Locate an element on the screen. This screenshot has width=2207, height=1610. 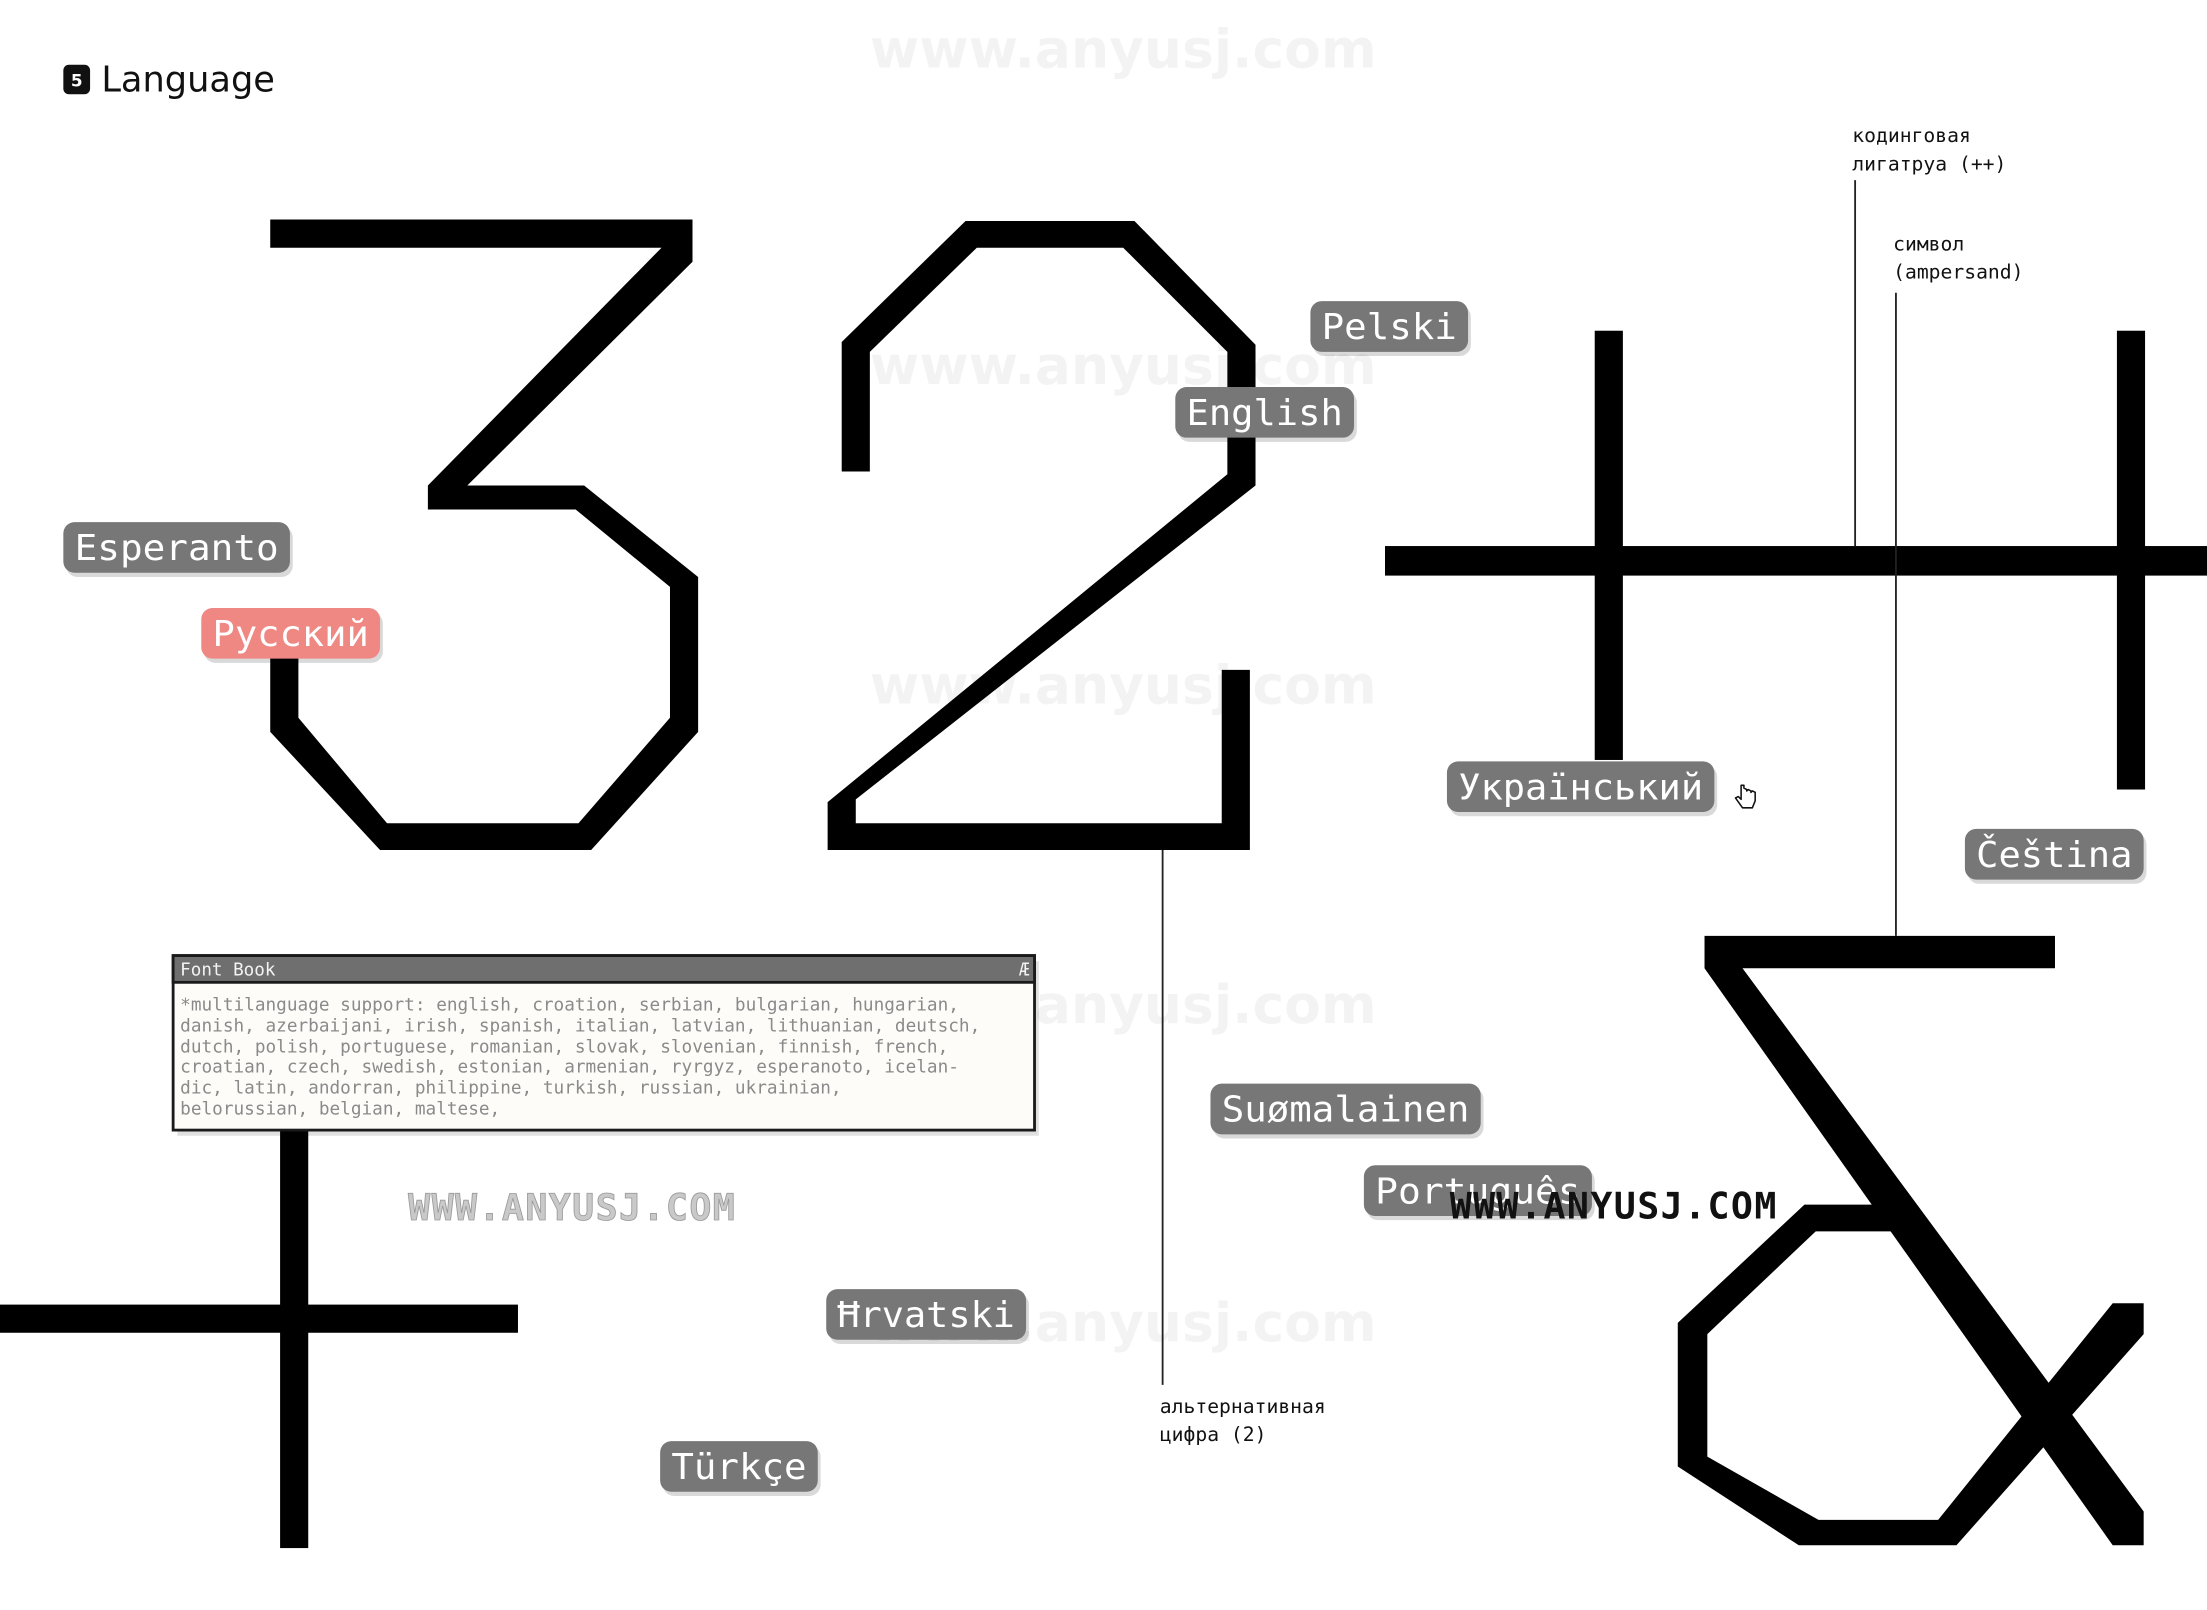
ae-ligature-icon: Æ is located at coordinates (1024, 970).